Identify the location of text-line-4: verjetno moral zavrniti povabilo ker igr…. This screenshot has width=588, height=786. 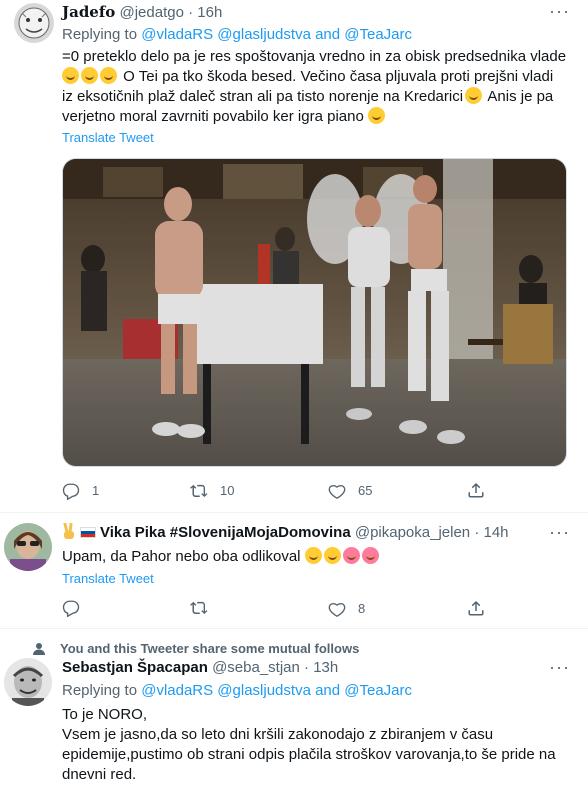
(314, 117).